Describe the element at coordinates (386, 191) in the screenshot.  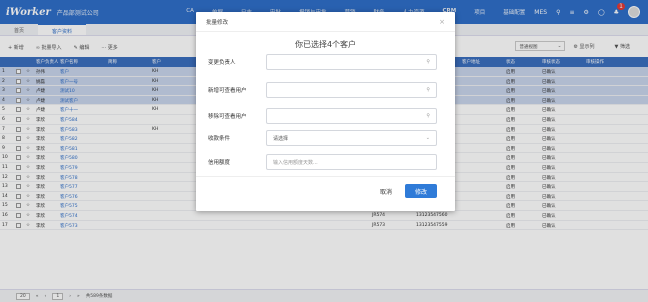
I see `cancel-button: 取消` at that location.